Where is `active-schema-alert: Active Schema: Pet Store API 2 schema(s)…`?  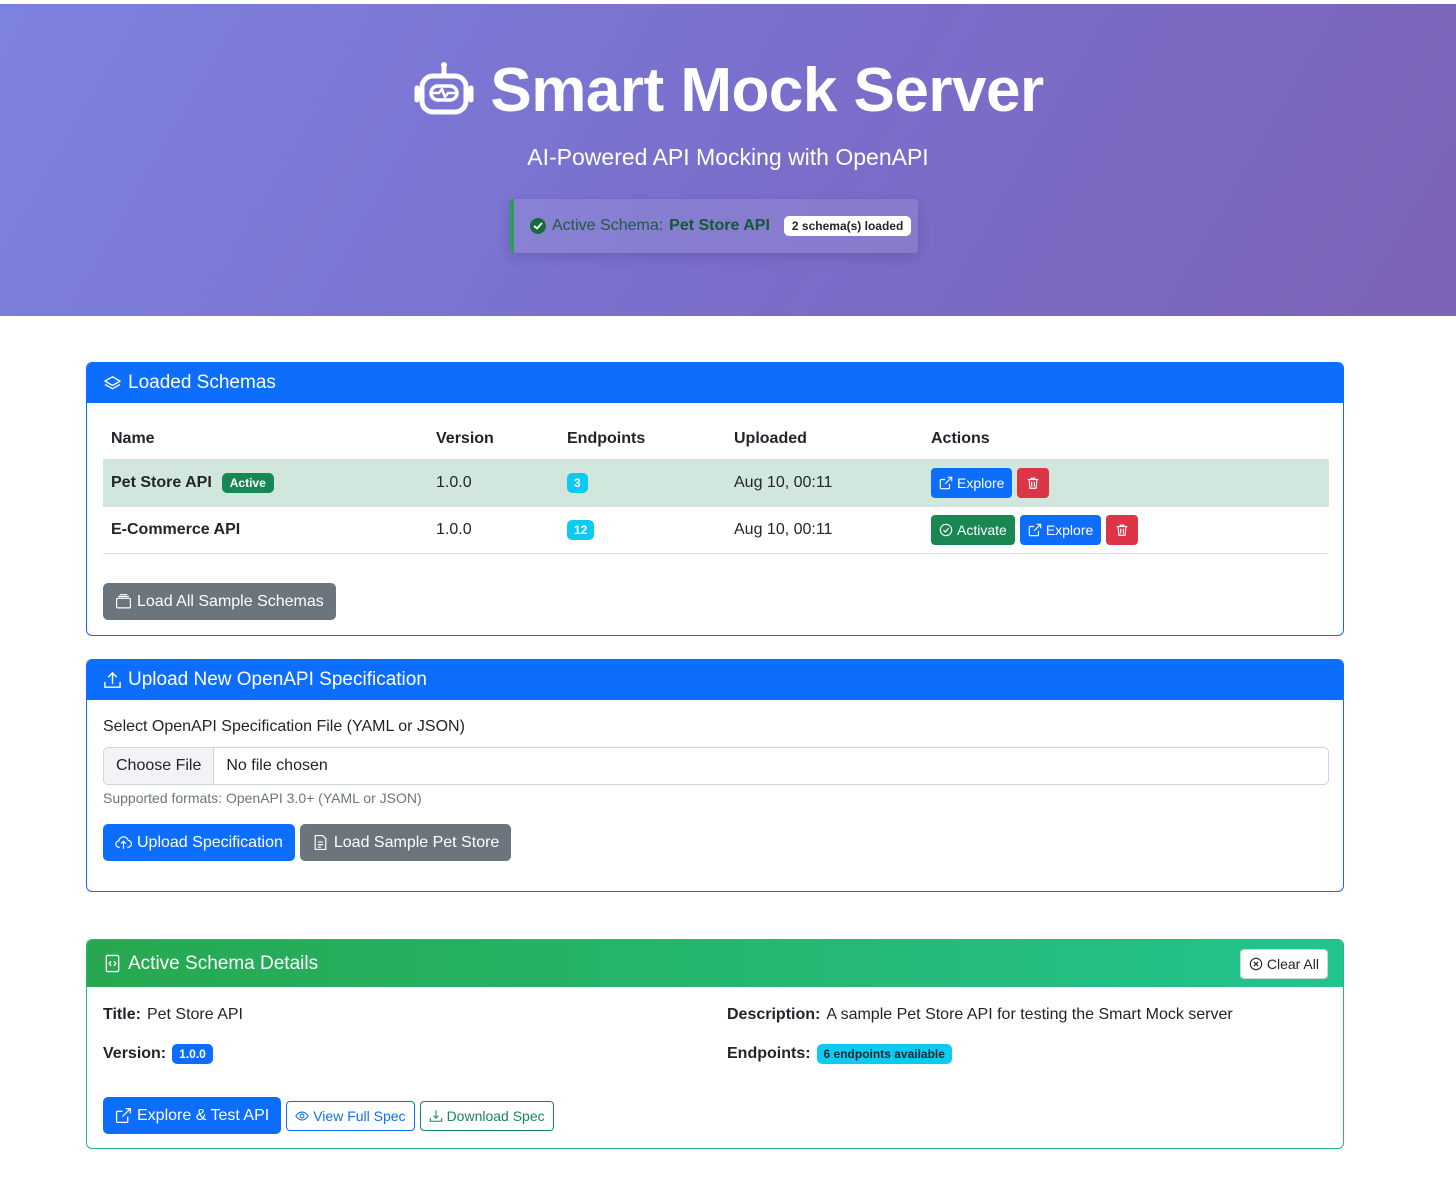
active-schema-alert: Active Schema: Pet Store API 2 schema(s)… is located at coordinates (714, 226).